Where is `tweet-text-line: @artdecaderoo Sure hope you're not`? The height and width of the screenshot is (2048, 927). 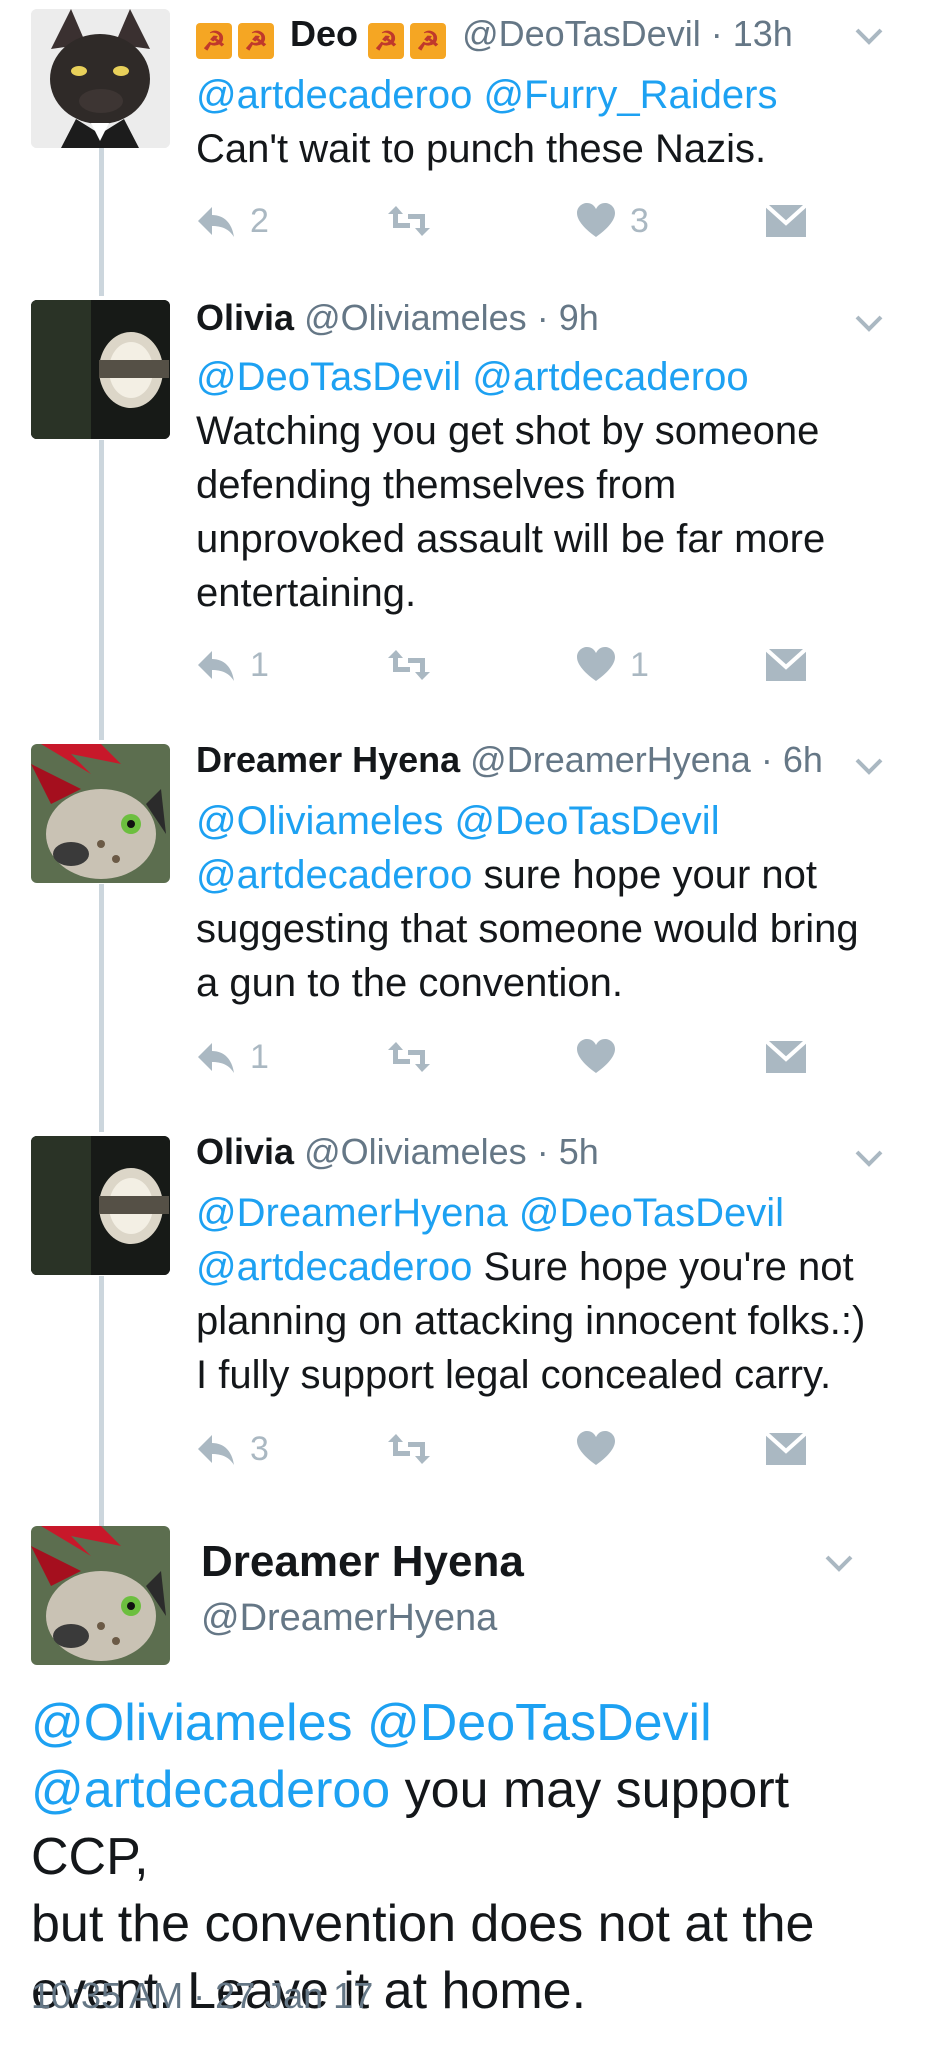 tweet-text-line: @artdecaderoo Sure hope you're not is located at coordinates (551, 1267).